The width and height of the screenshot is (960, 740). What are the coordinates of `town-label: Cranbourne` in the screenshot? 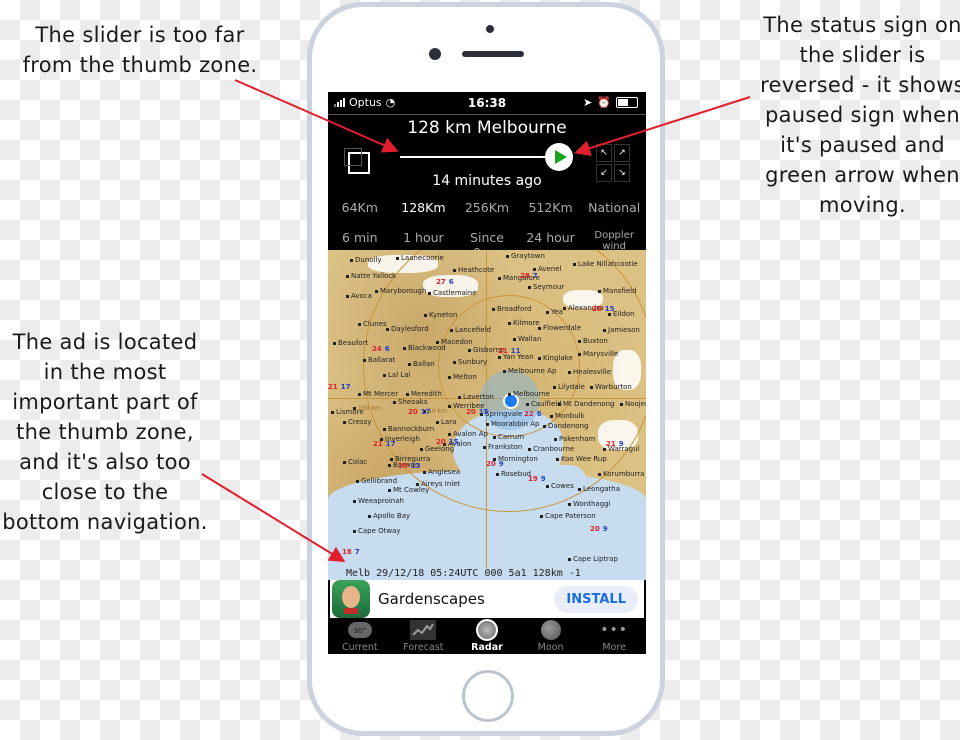 It's located at (551, 449).